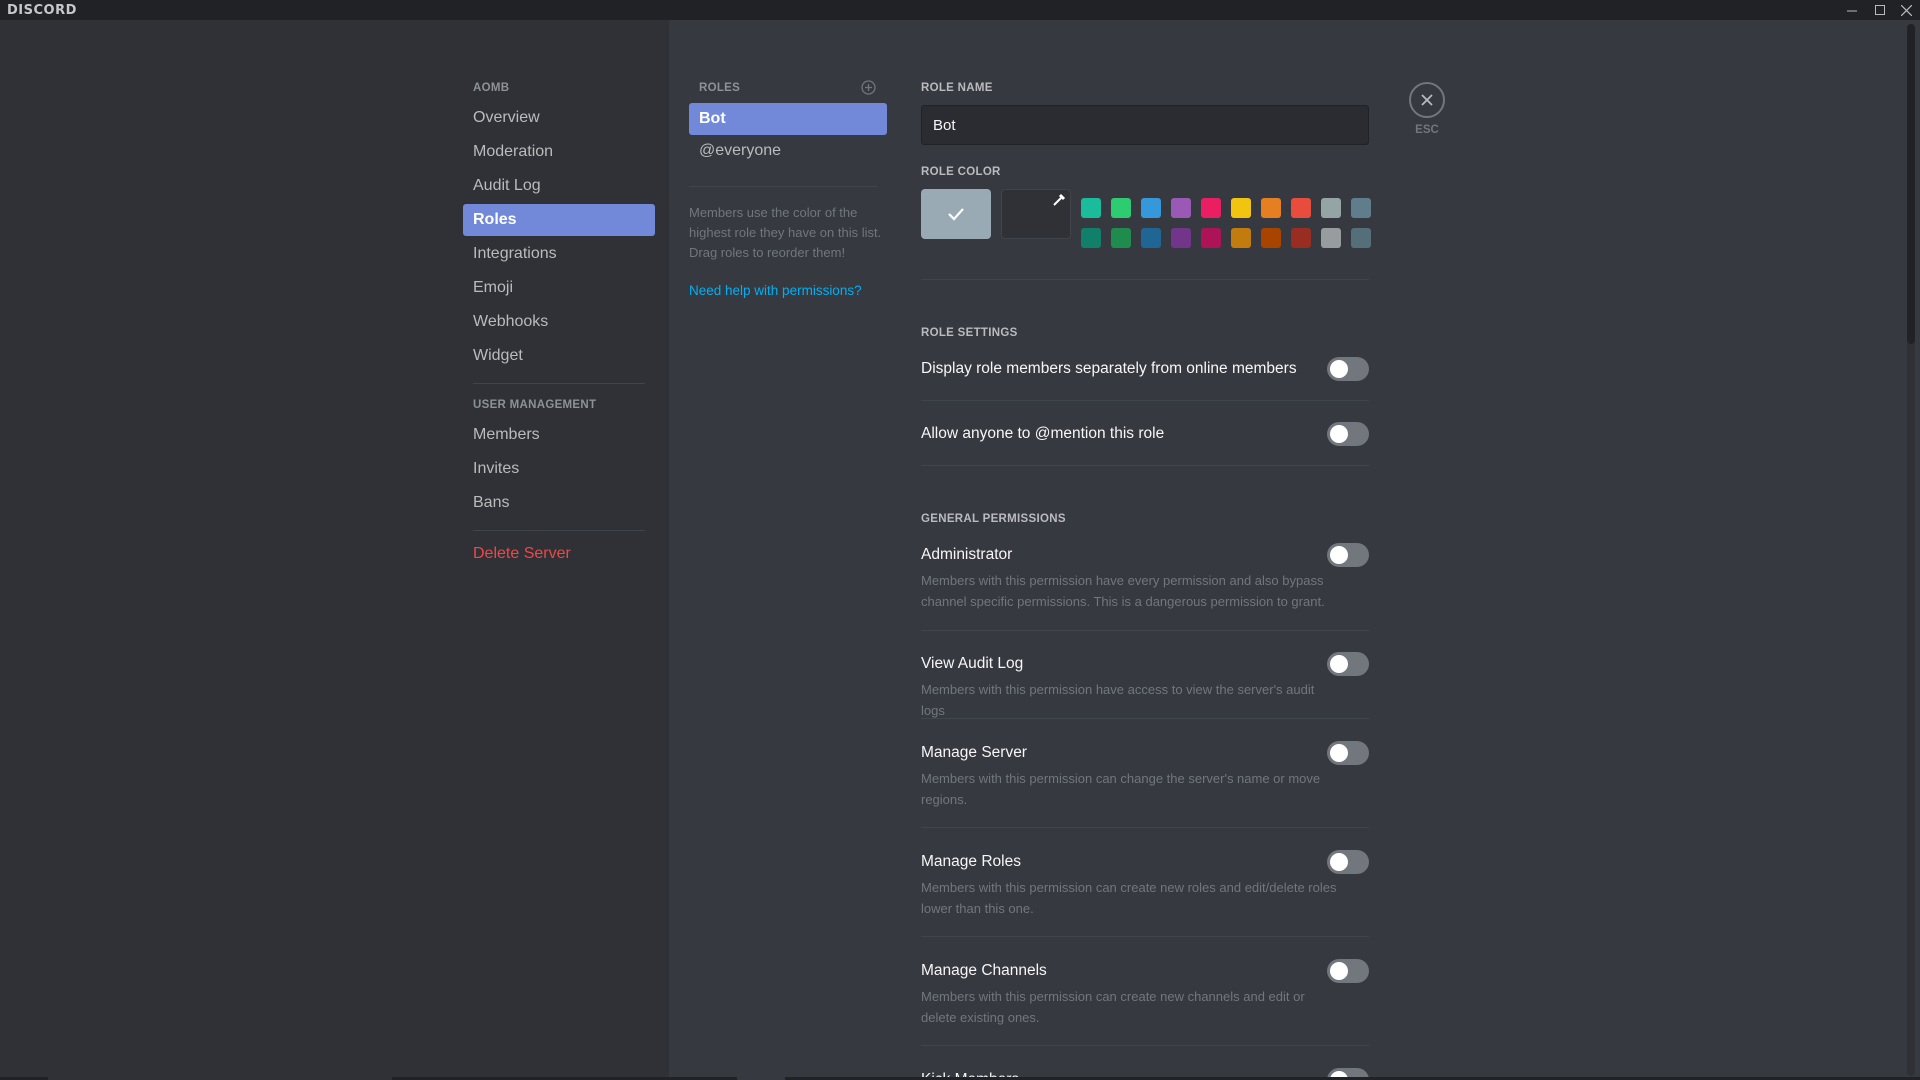 Image resolution: width=1920 pixels, height=1080 pixels. Describe the element at coordinates (1348, 753) in the screenshot. I see `manage-server-toggle` at that location.